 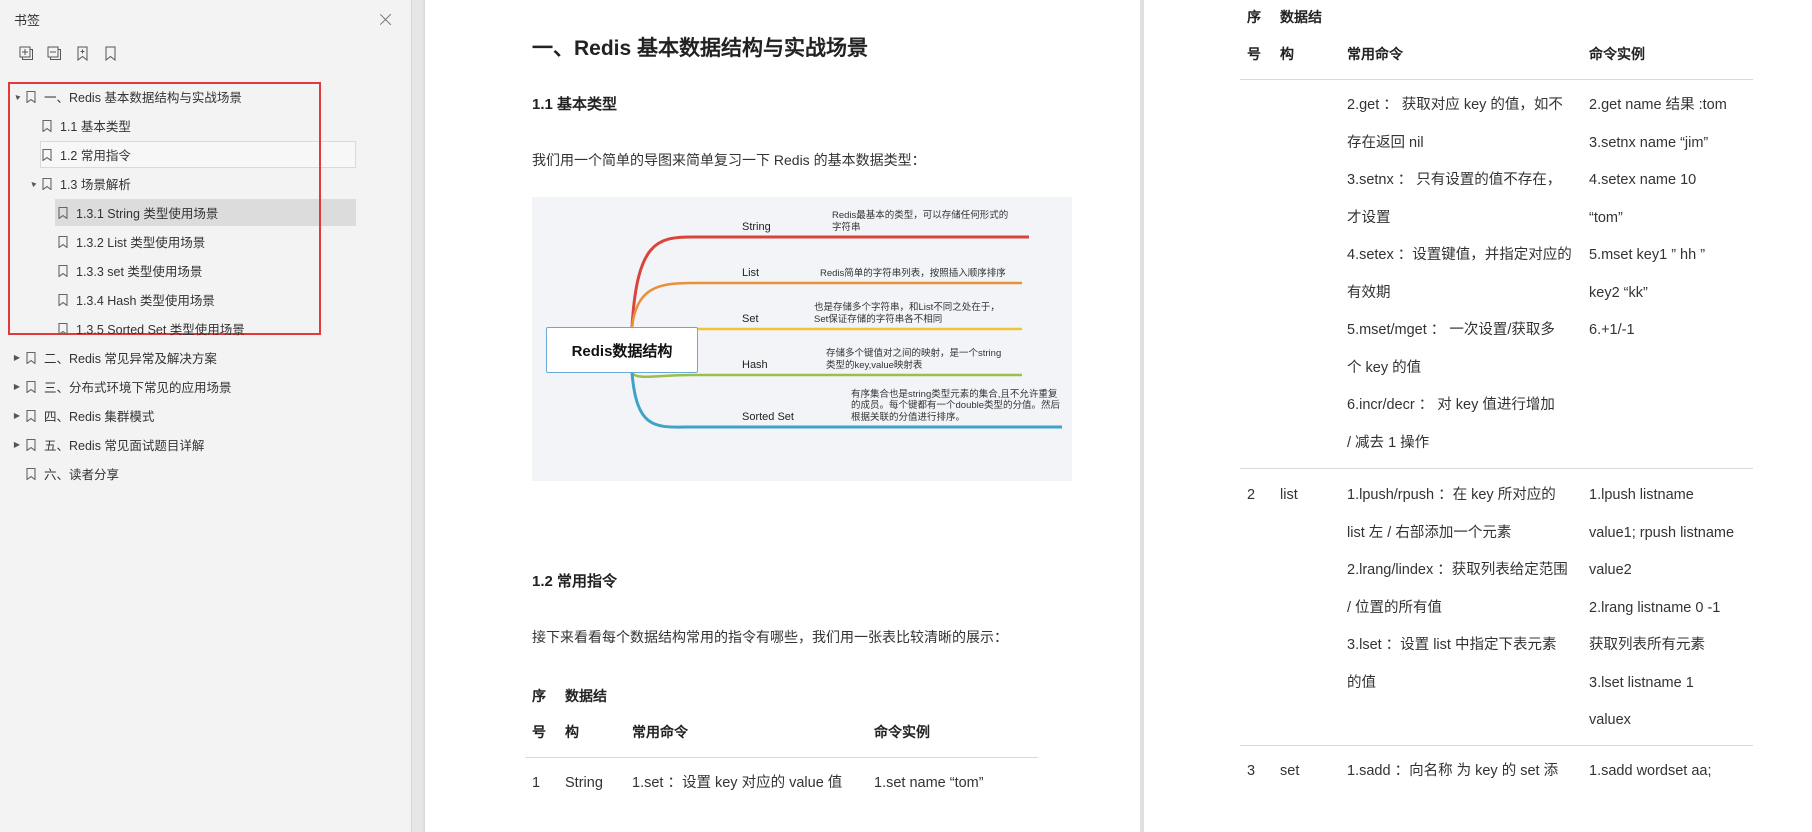 I want to click on th-type-line2: 构, so click(x=572, y=732).